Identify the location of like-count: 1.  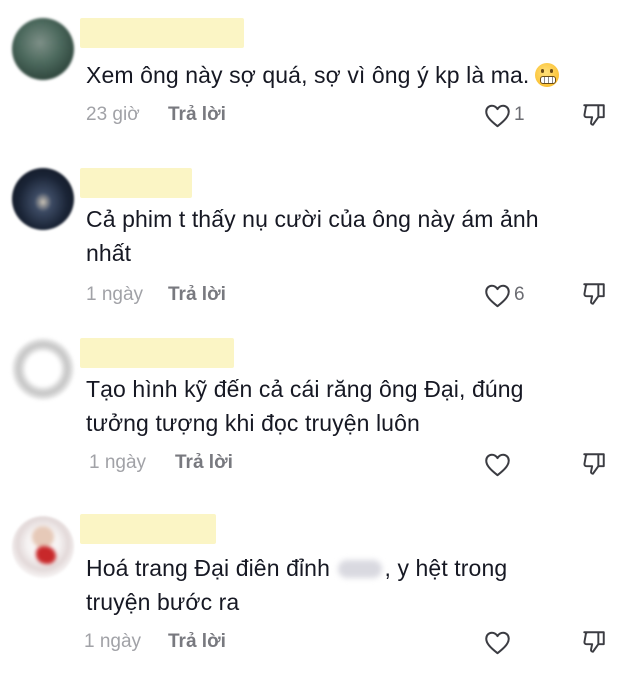
(519, 114).